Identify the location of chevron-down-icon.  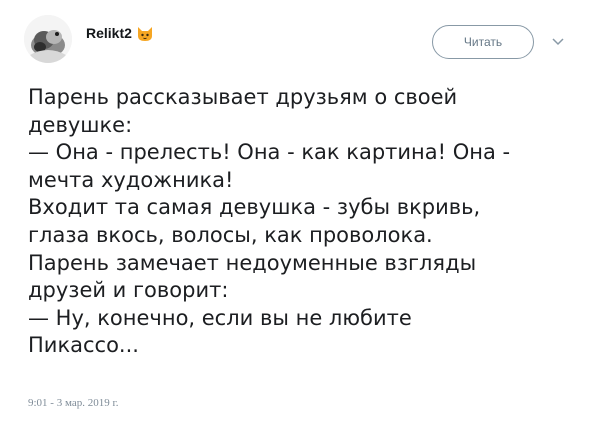
(558, 42).